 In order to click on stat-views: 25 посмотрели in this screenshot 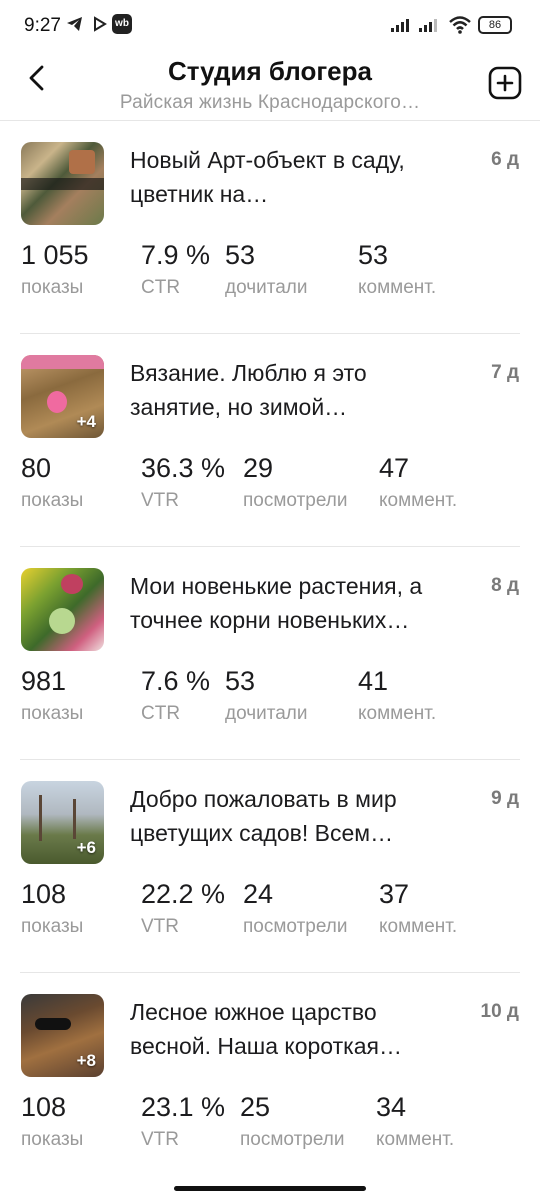, I will do `click(292, 1121)`.